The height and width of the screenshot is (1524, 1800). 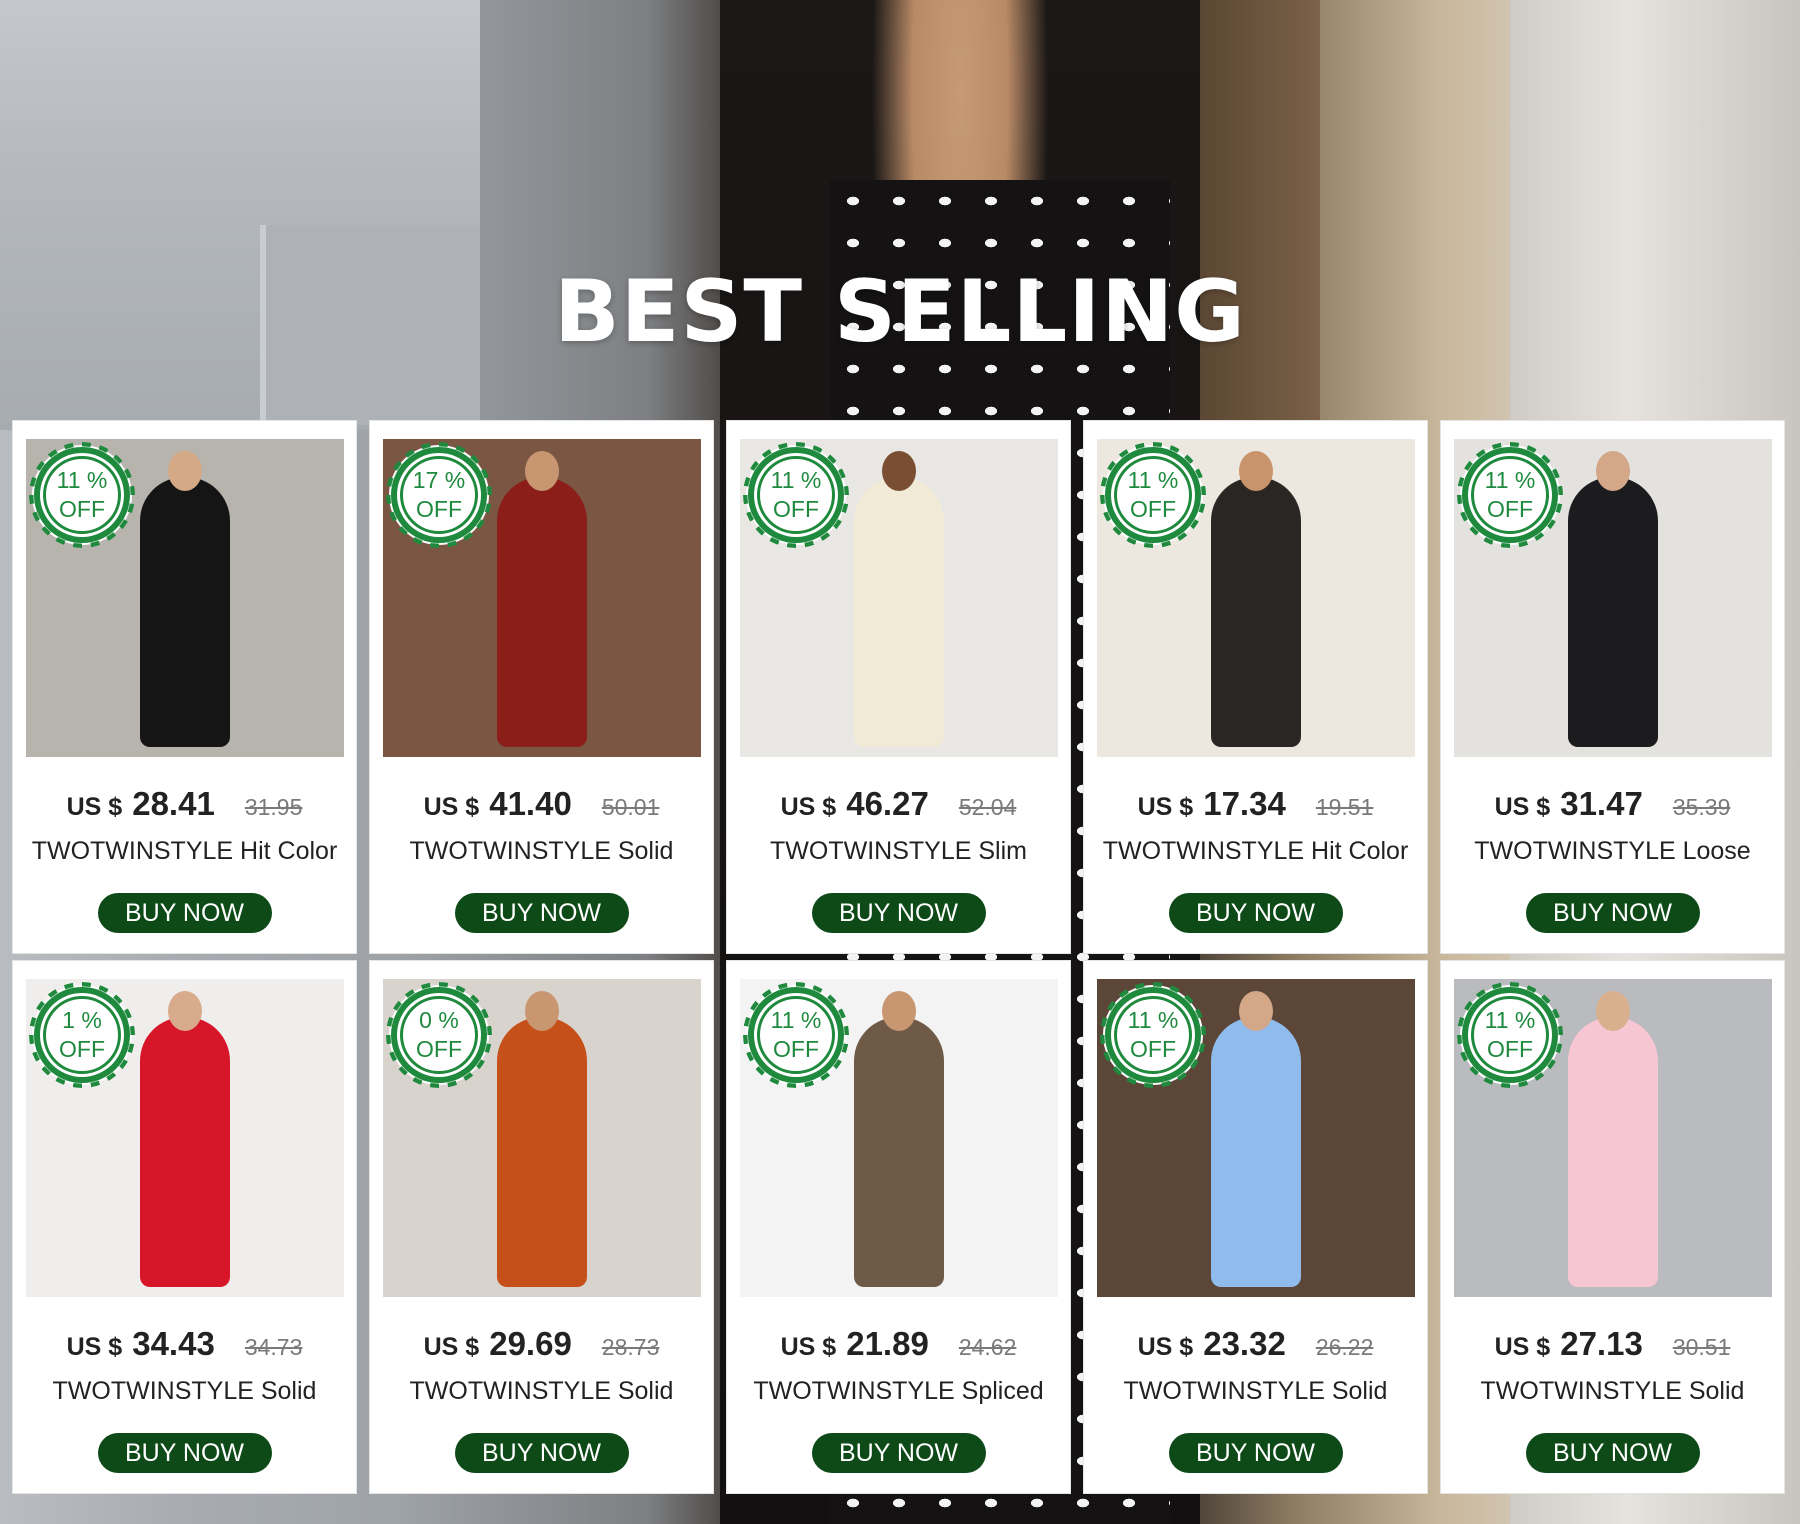 I want to click on price-original: 19.51, so click(x=1344, y=807).